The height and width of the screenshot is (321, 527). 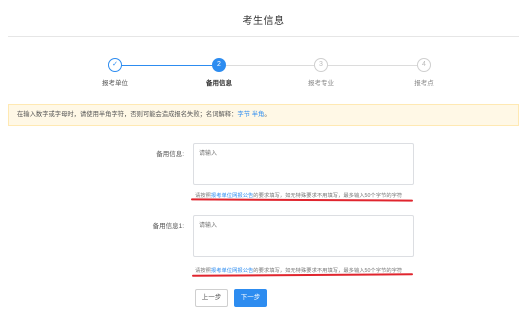 What do you see at coordinates (263, 36) in the screenshot?
I see `title-divider` at bounding box center [263, 36].